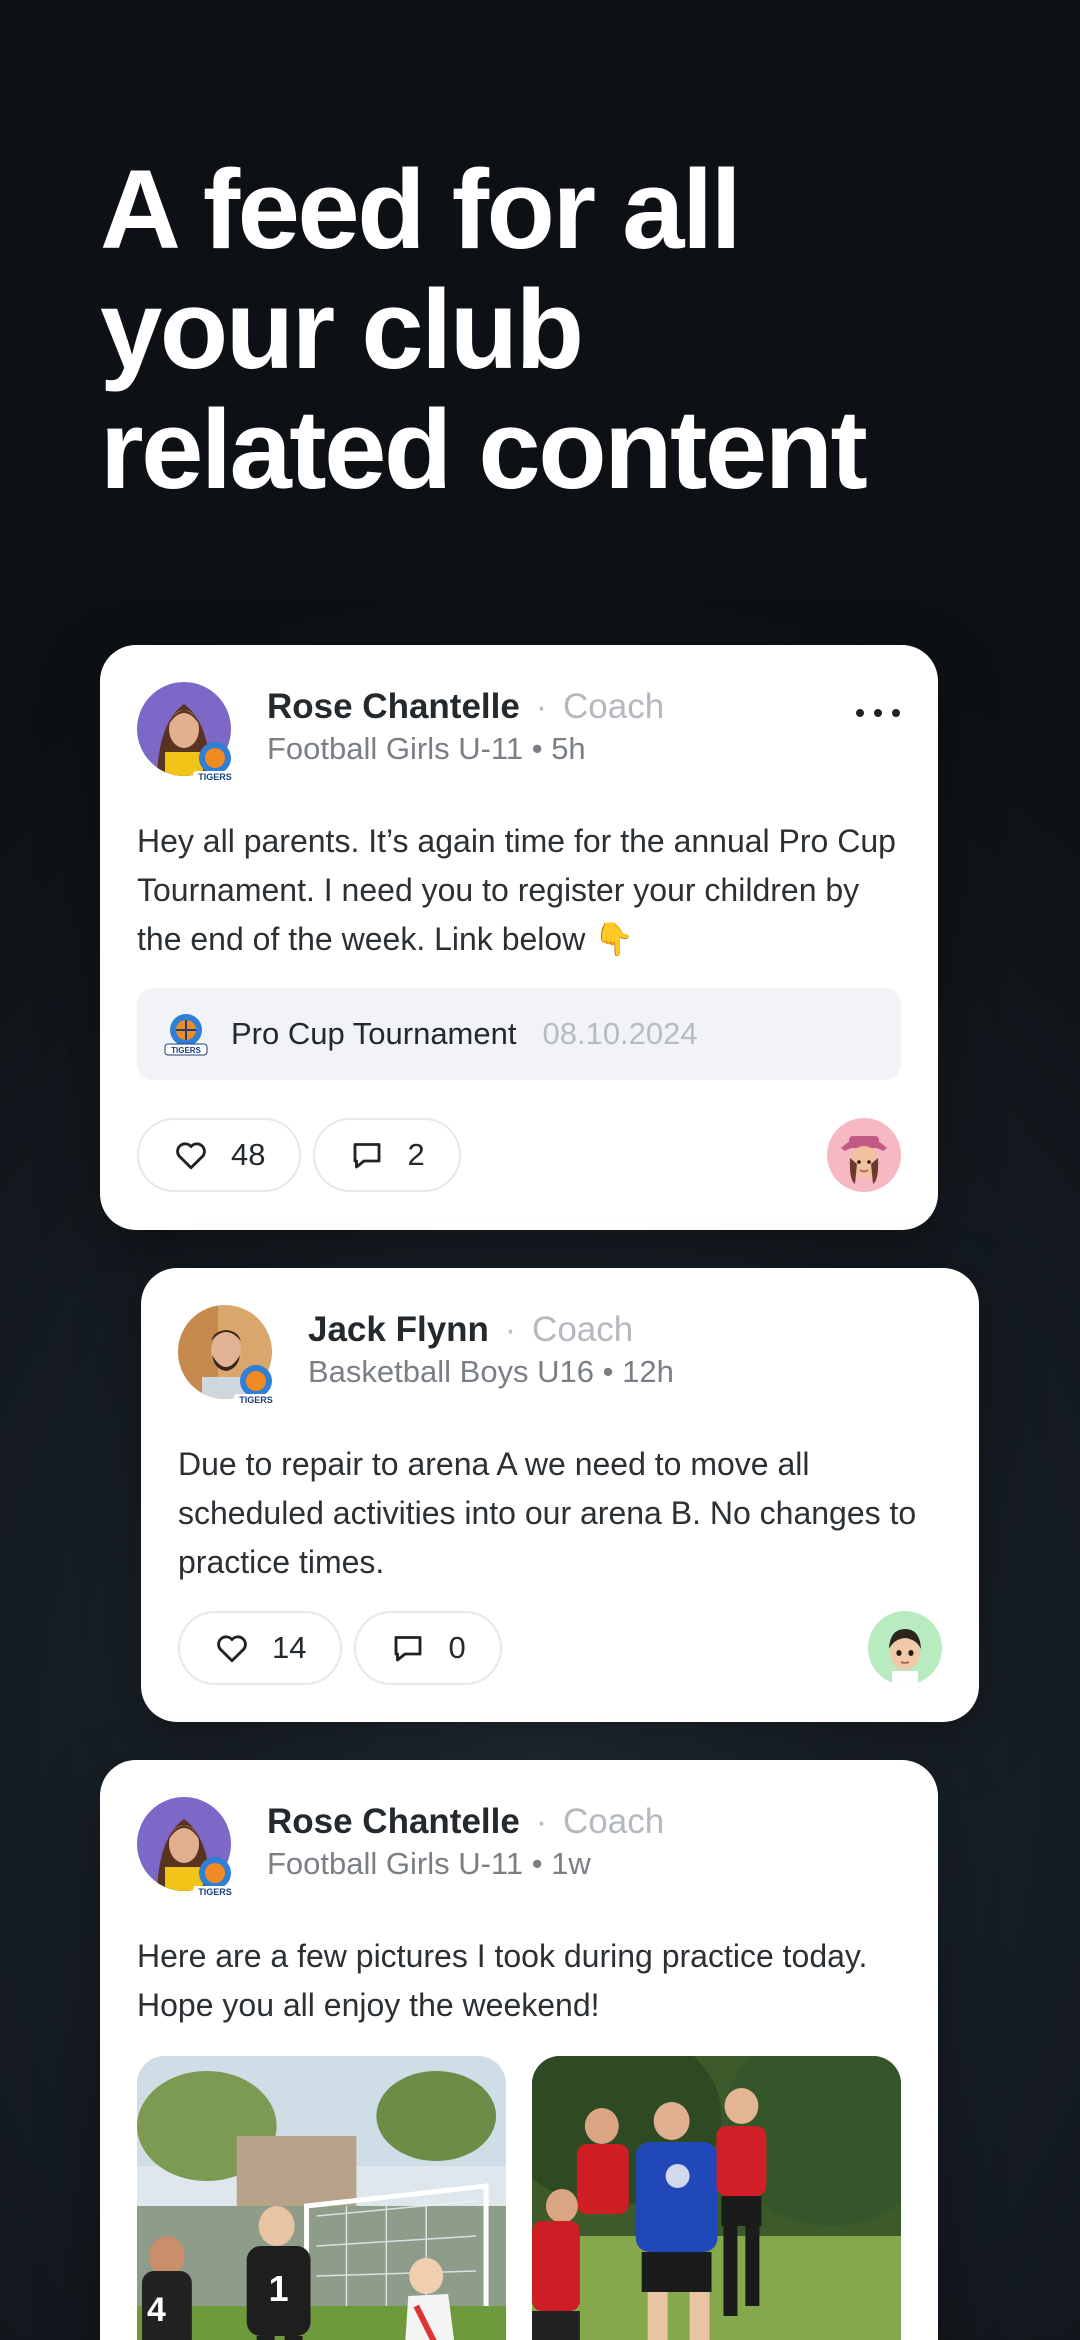  I want to click on kids-playing-photo, so click(716, 2198).